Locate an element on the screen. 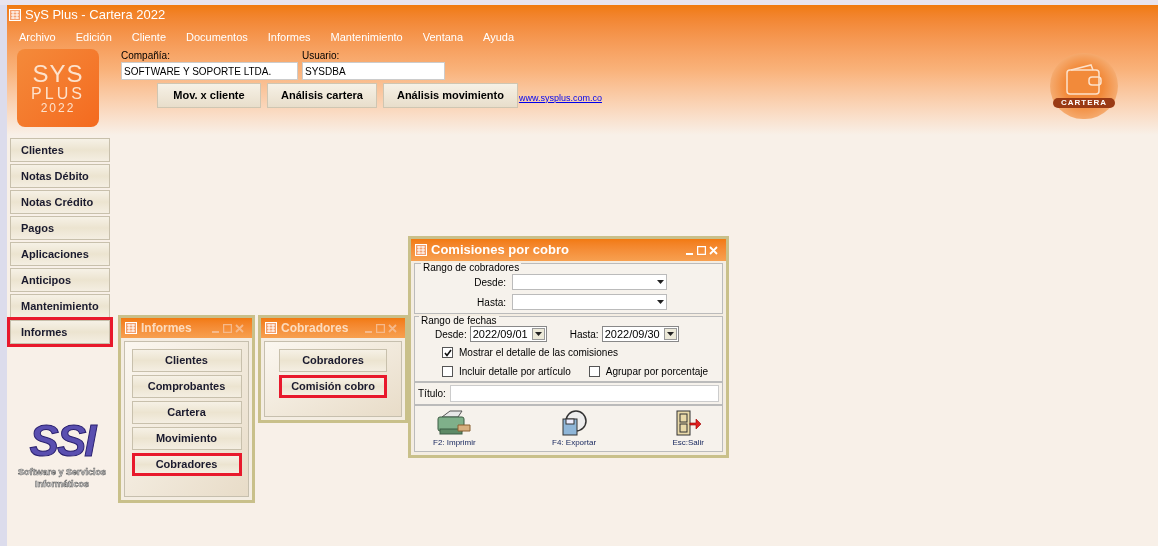 This screenshot has height=546, width=1158. toolbar-button: Mov. x cliente is located at coordinates (209, 95).